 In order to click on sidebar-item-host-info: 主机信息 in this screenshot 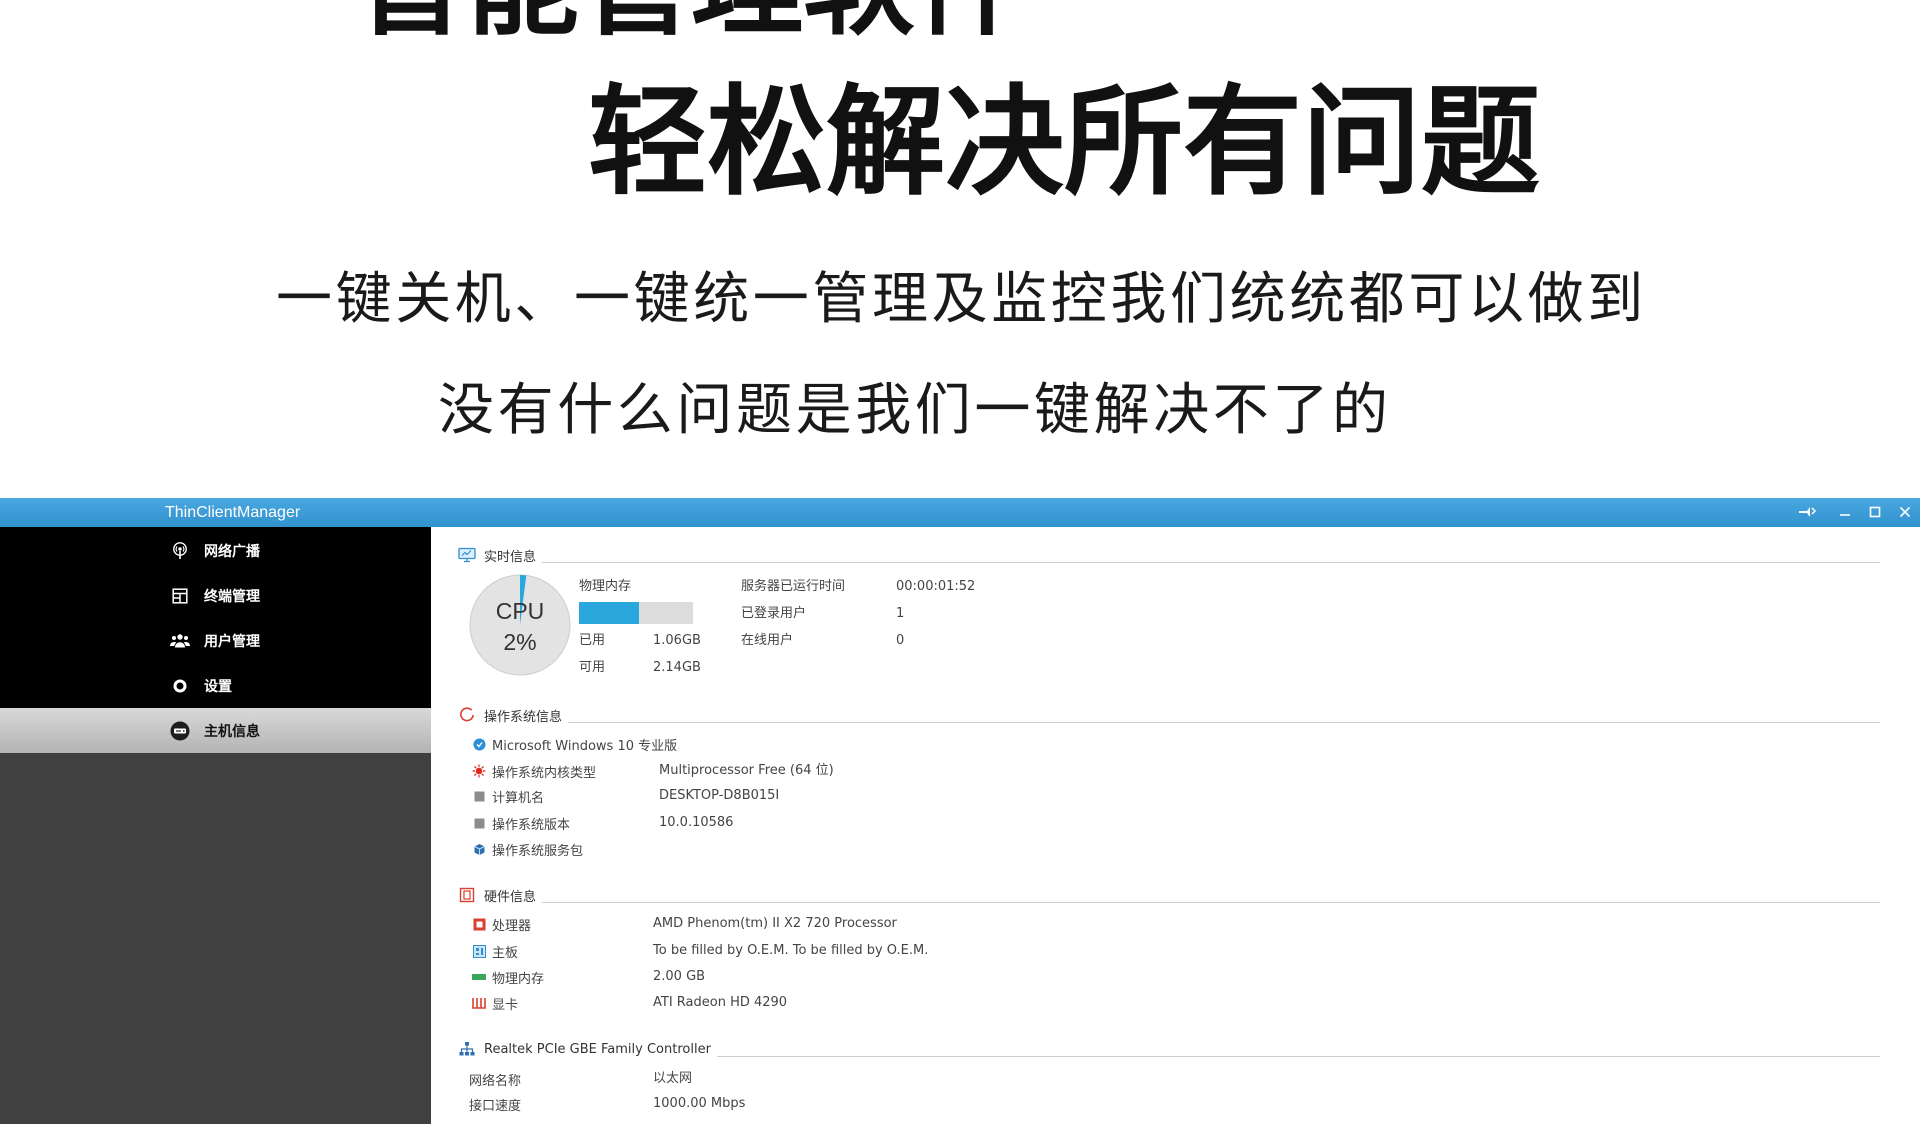, I will do `click(215, 730)`.